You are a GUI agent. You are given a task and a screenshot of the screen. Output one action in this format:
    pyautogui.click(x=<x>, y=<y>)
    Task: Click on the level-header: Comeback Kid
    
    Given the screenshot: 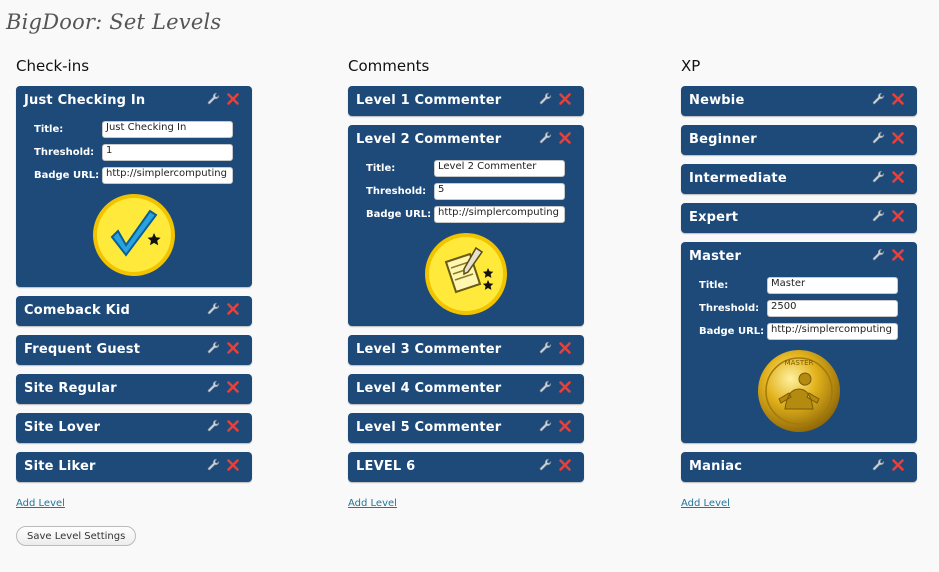 What is the action you would take?
    pyautogui.click(x=134, y=311)
    